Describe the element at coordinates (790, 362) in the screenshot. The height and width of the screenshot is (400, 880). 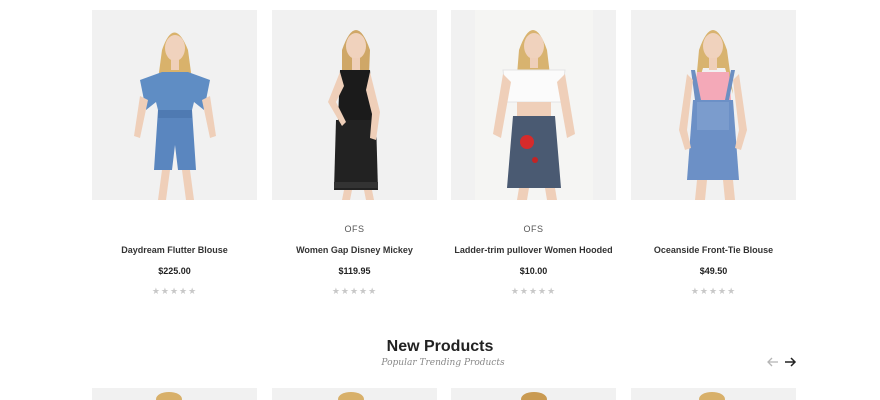
I see `arrow-right-icon` at that location.